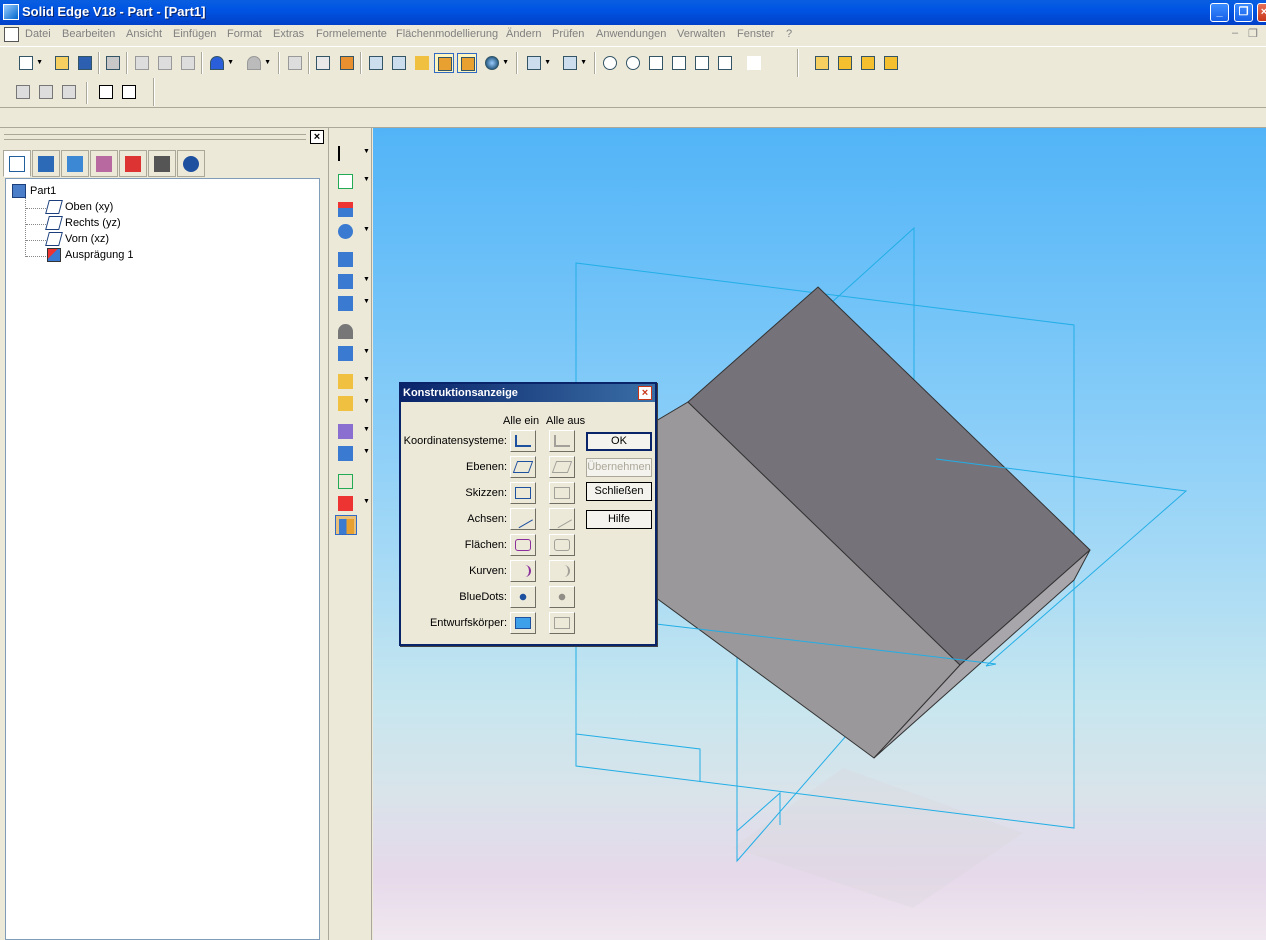 The height and width of the screenshot is (940, 1266). I want to click on protrusion-tool-button, so click(346, 209).